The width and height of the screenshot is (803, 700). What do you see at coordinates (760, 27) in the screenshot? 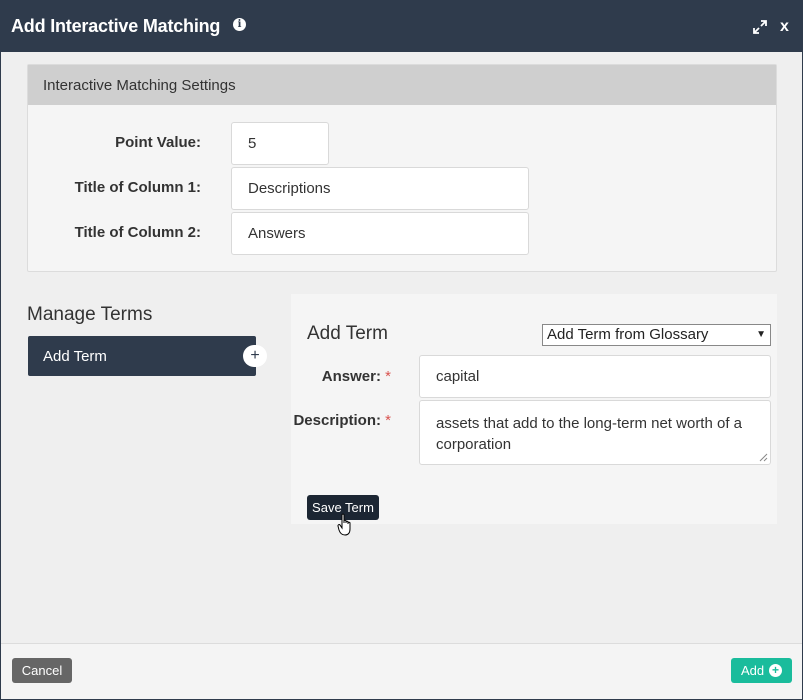
I see `expand-icon` at bounding box center [760, 27].